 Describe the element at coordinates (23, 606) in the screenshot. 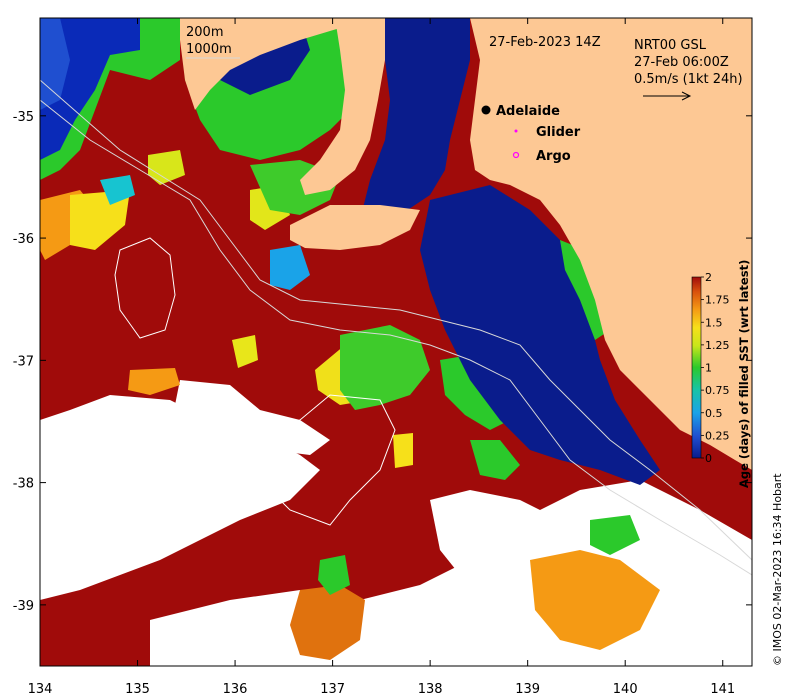

I see `y-tick-label: -39` at that location.